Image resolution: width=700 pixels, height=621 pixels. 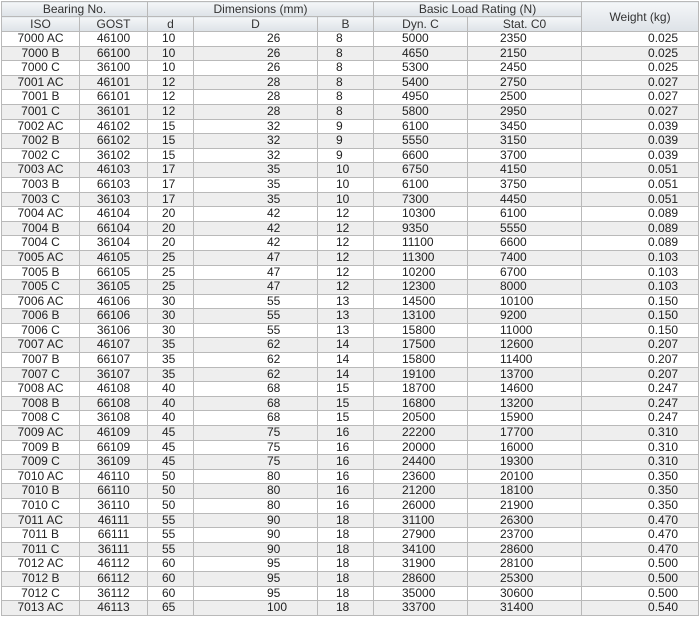 I want to click on gost-cell: 66111, so click(x=113, y=535).